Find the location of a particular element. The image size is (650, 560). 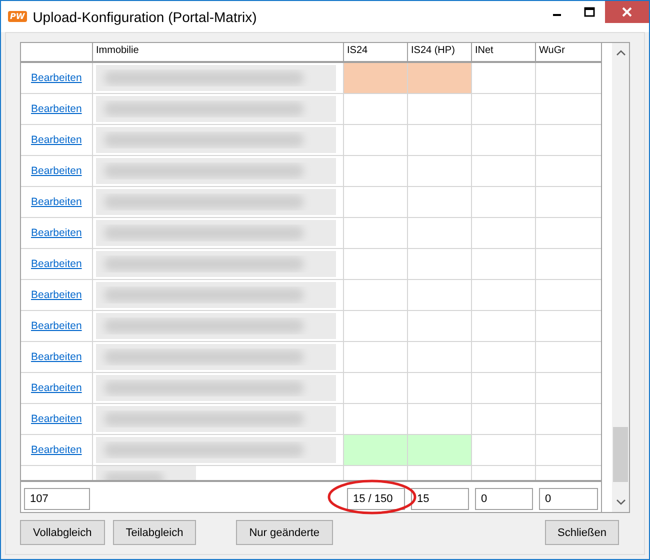

total-field: 15 / 150 is located at coordinates (376, 499).